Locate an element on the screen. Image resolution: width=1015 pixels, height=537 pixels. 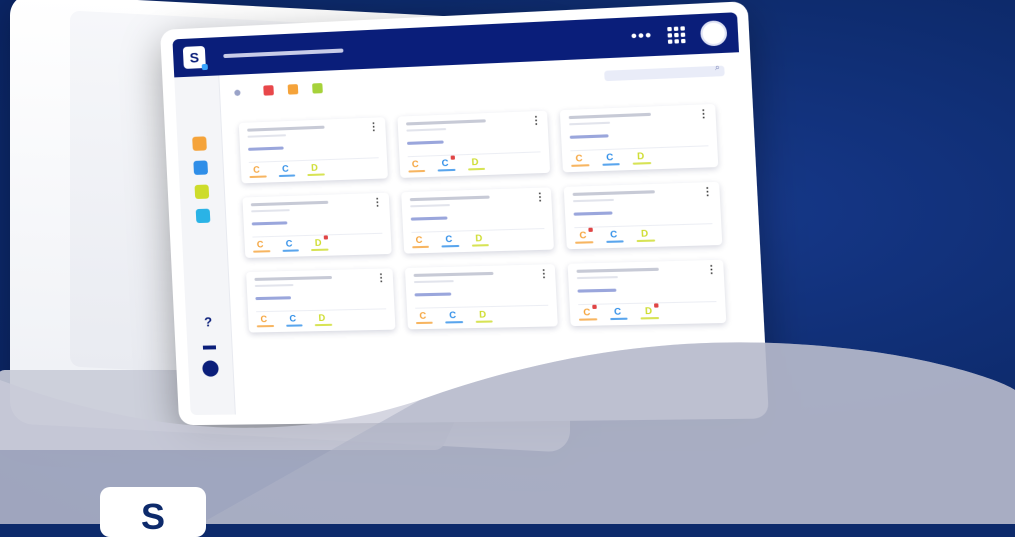
filter-red is located at coordinates (268, 90).